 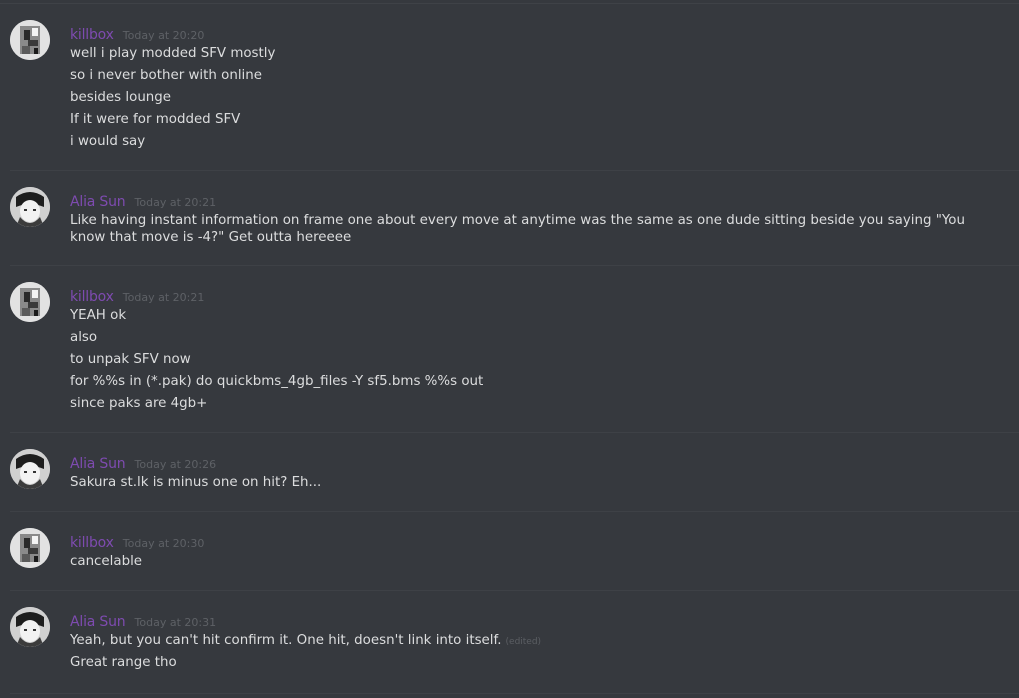 I want to click on timestamp: Today at 20:31, so click(x=175, y=622).